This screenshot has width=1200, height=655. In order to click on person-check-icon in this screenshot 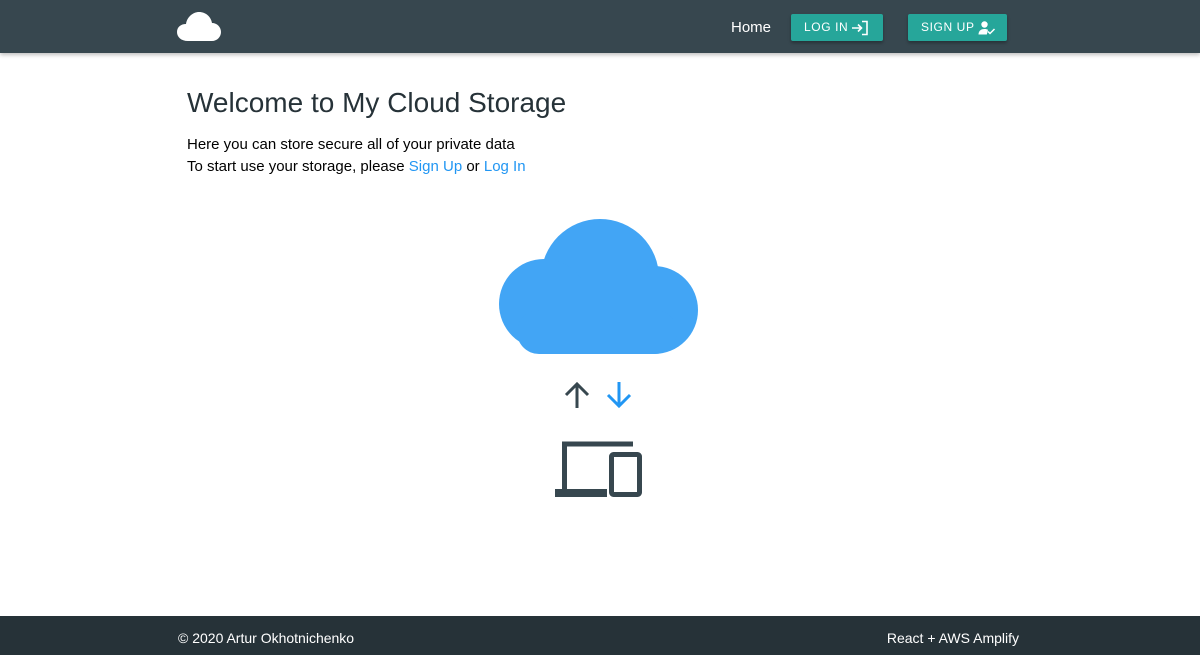, I will do `click(987, 28)`.